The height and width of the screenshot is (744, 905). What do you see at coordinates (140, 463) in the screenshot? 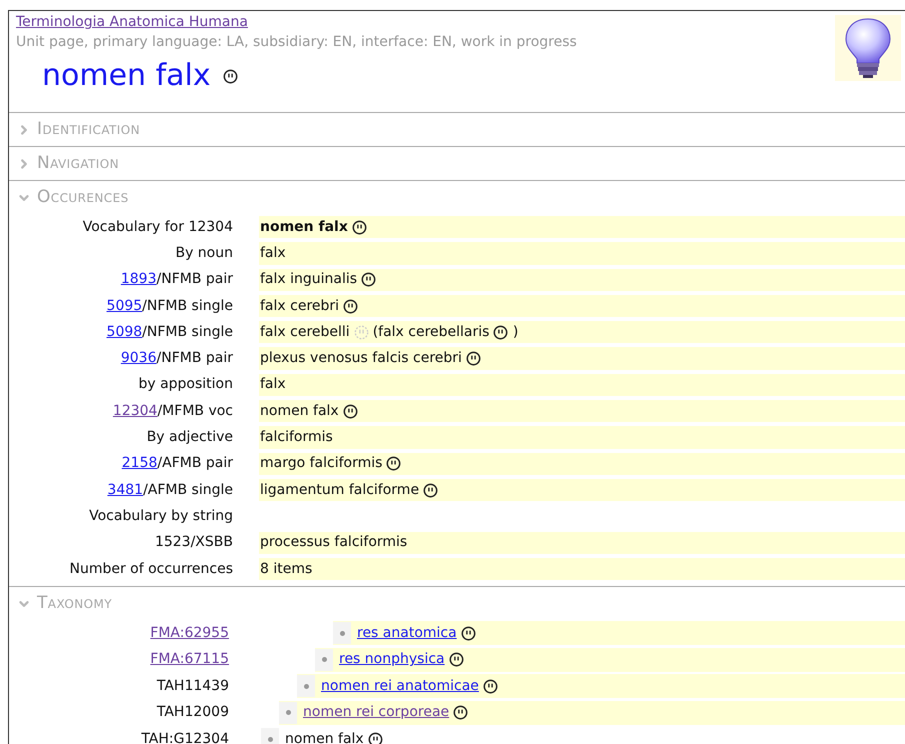
I see `unit-link: 2158` at bounding box center [140, 463].